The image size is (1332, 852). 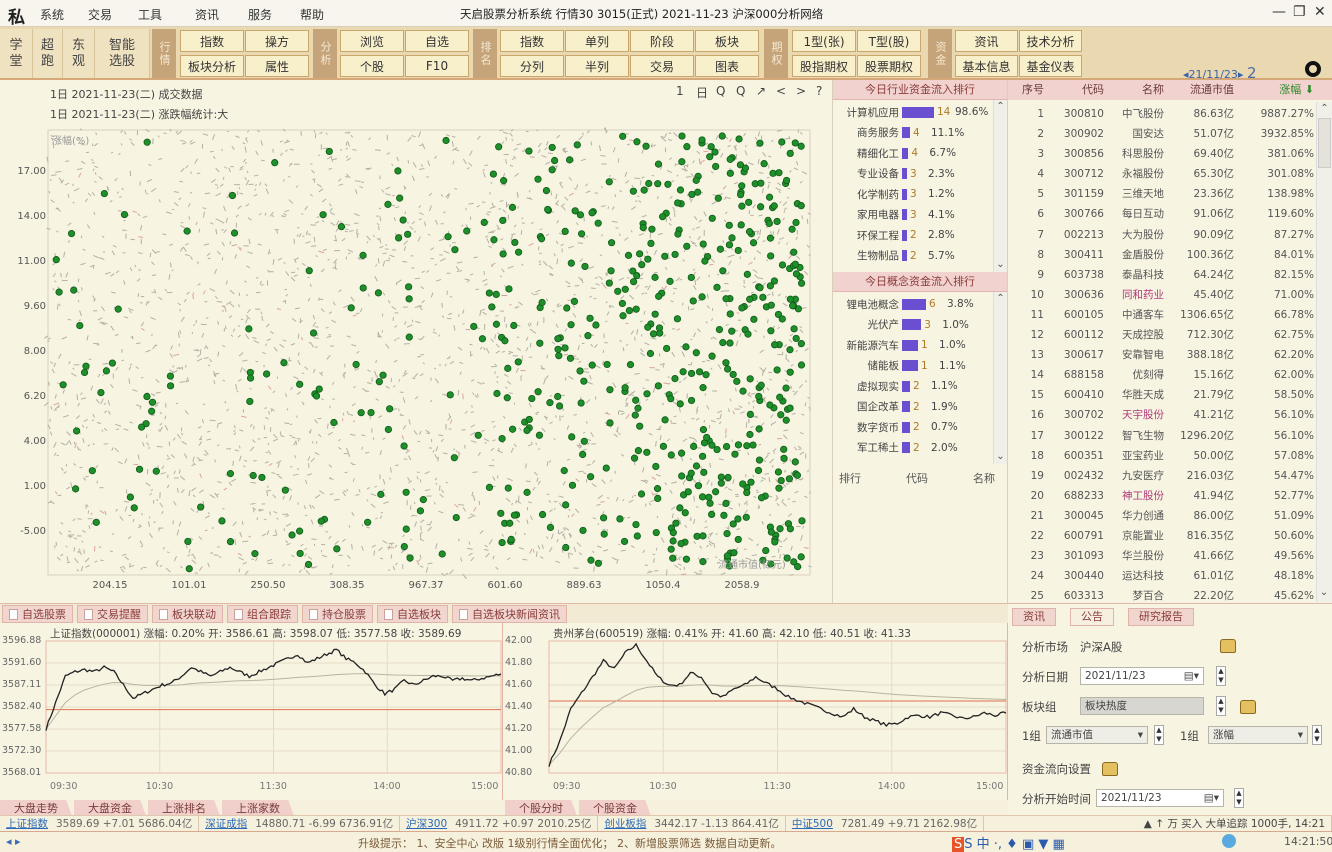 What do you see at coordinates (1170, 395) in the screenshot?
I see `table-row: 15 600410 华胜天成 21.79亿 58.50%` at bounding box center [1170, 395].